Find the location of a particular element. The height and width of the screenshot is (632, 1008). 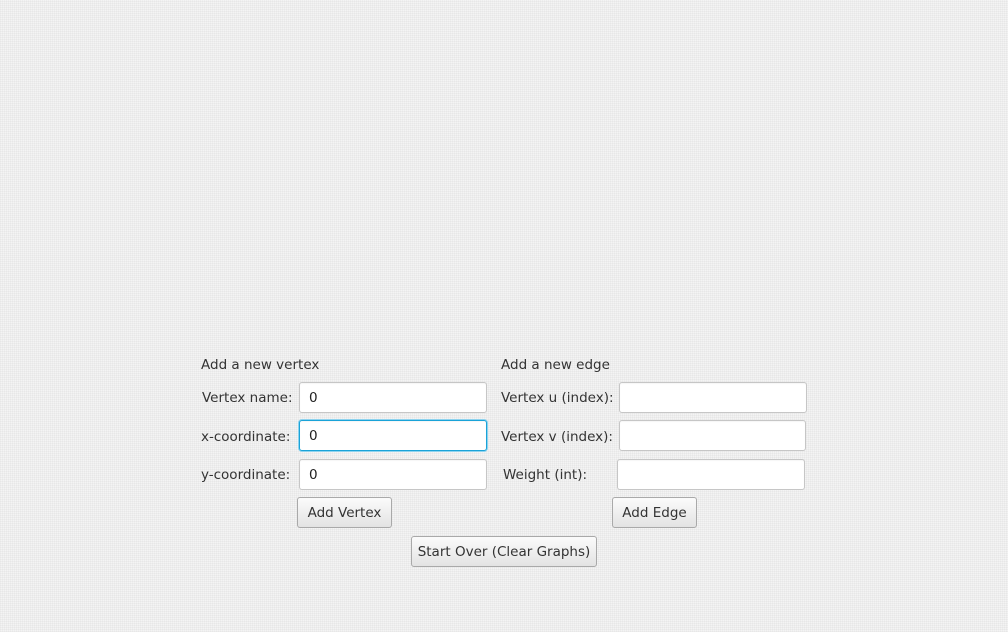

vertex-name-label: Vertex name: is located at coordinates (247, 398).